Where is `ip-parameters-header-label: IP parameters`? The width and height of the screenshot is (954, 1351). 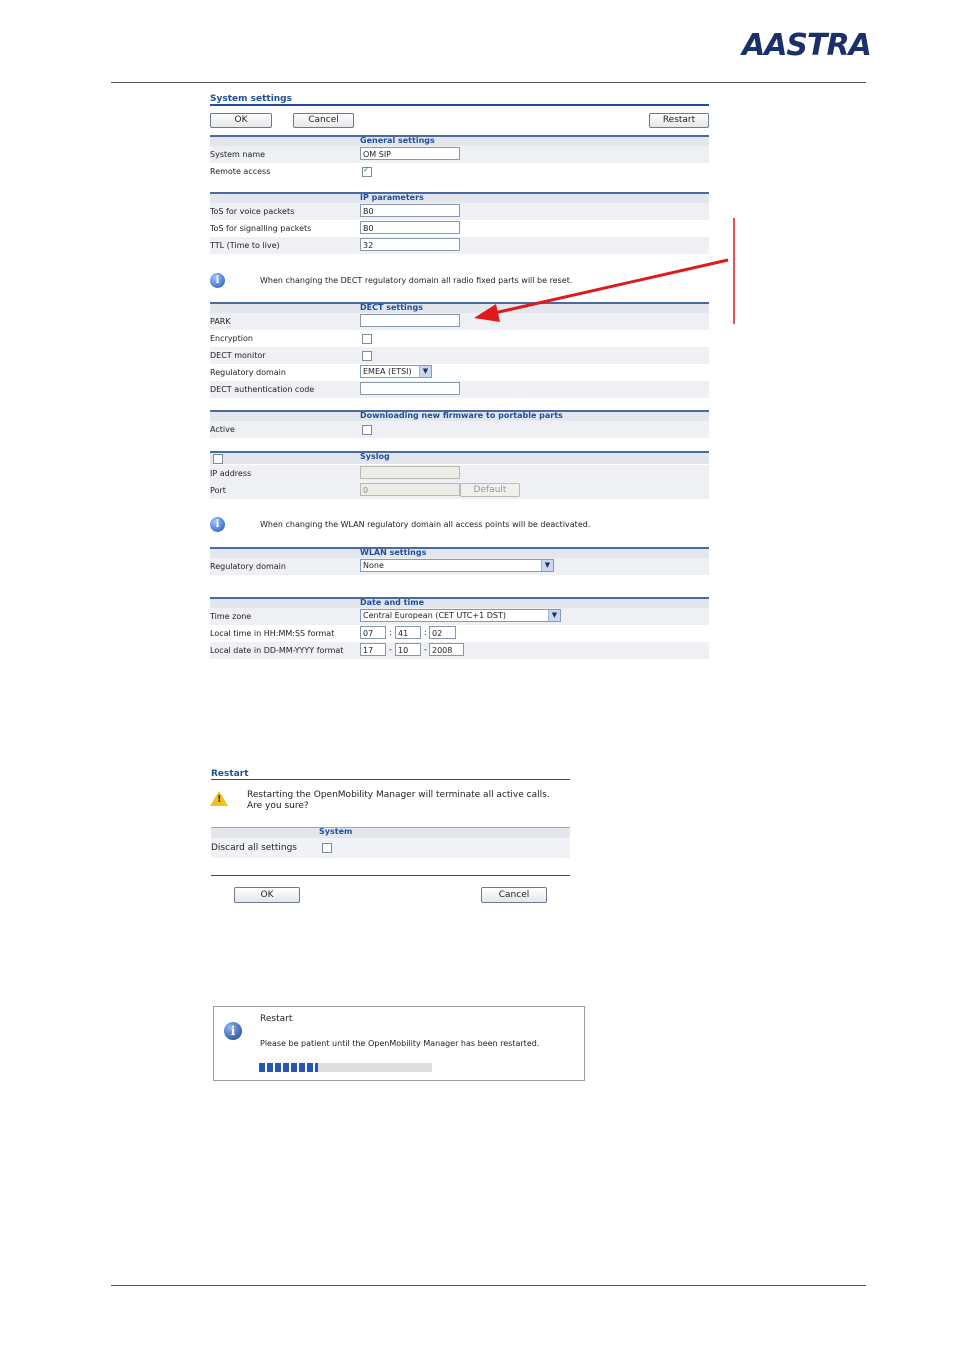 ip-parameters-header-label: IP parameters is located at coordinates (392, 197).